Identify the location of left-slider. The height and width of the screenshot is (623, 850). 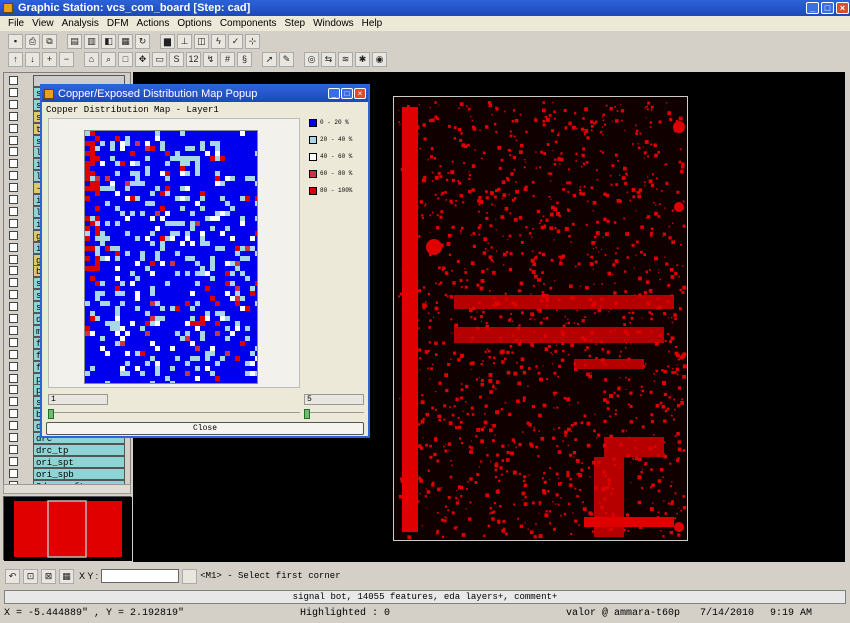
(174, 414).